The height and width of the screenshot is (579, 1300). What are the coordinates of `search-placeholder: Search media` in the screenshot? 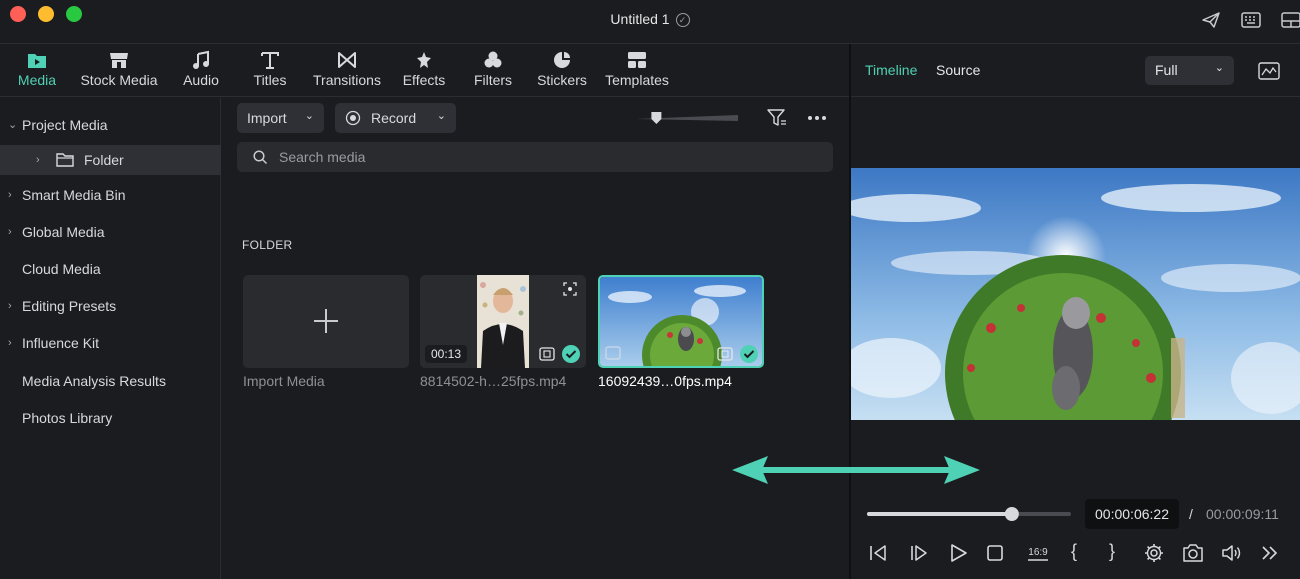 It's located at (322, 157).